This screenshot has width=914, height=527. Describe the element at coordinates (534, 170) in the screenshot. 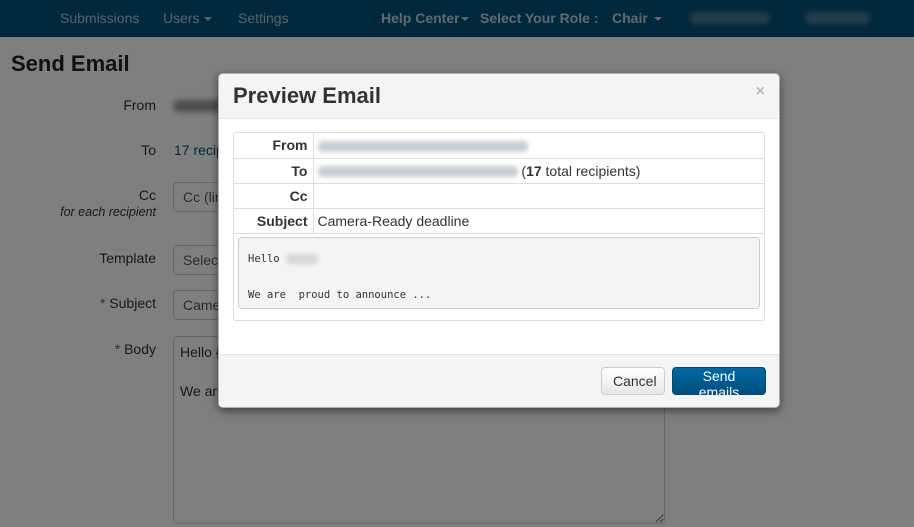

I see `recipient-count: 17` at that location.